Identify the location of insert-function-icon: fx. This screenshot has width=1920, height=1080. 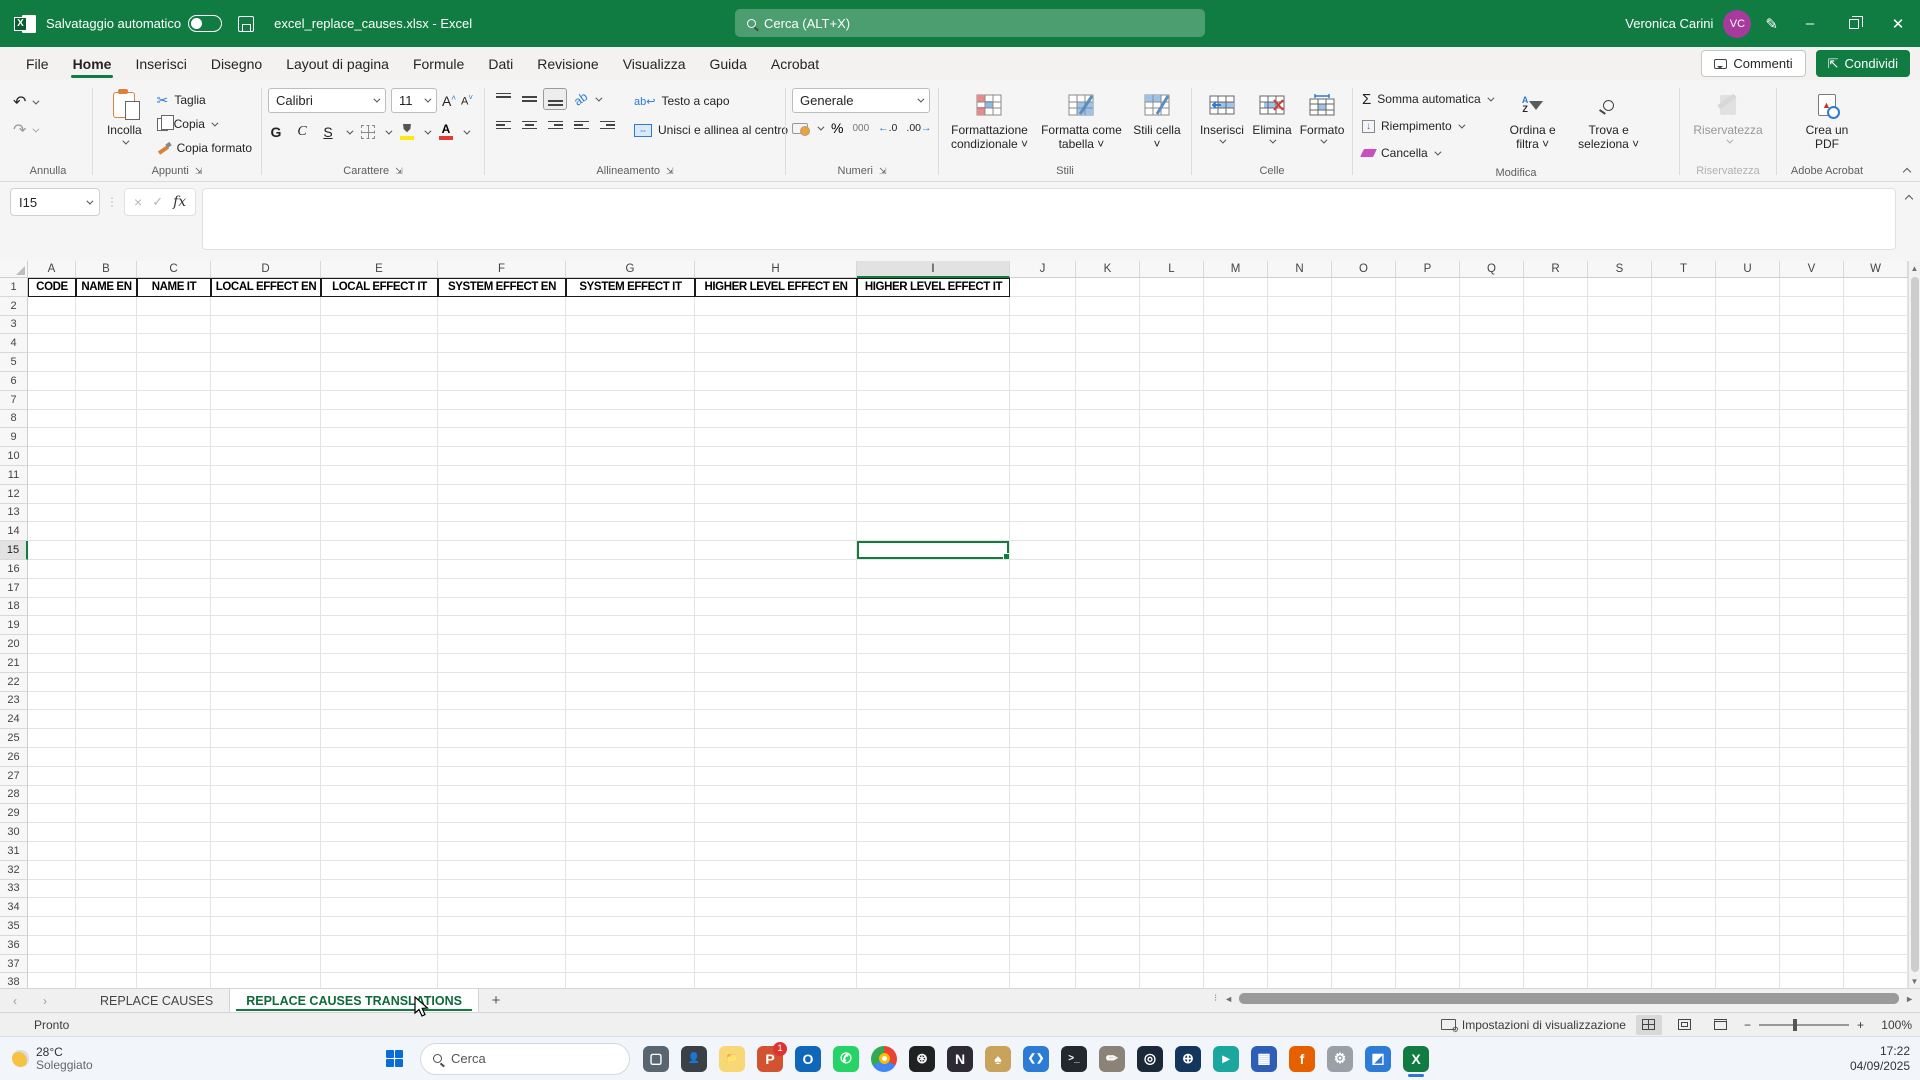
(179, 202).